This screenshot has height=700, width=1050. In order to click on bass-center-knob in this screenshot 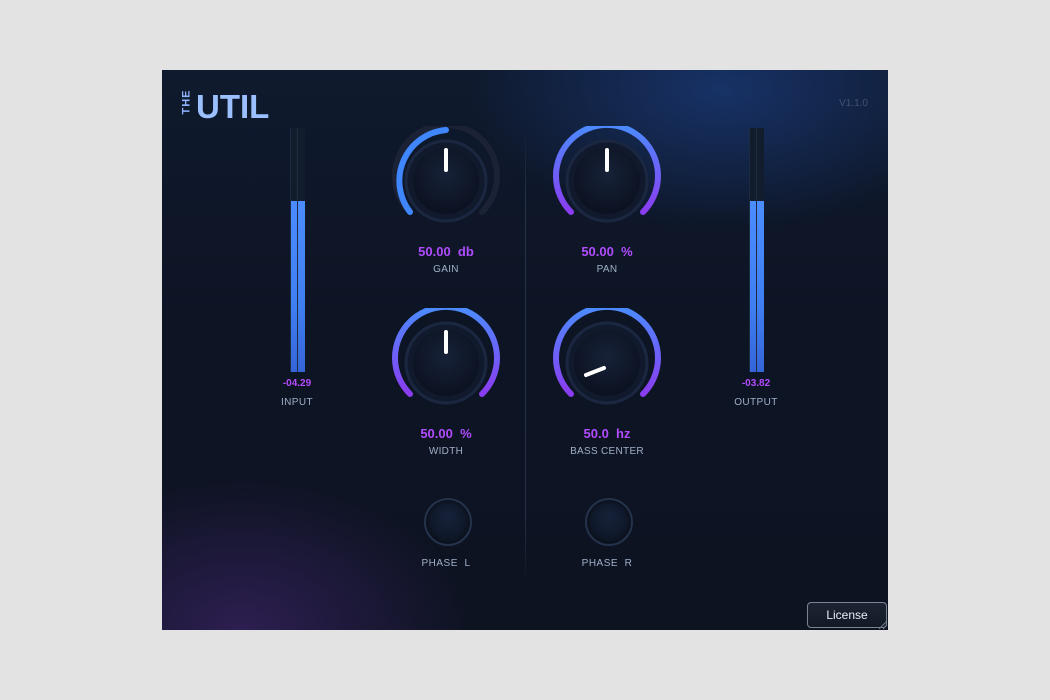, I will do `click(607, 363)`.